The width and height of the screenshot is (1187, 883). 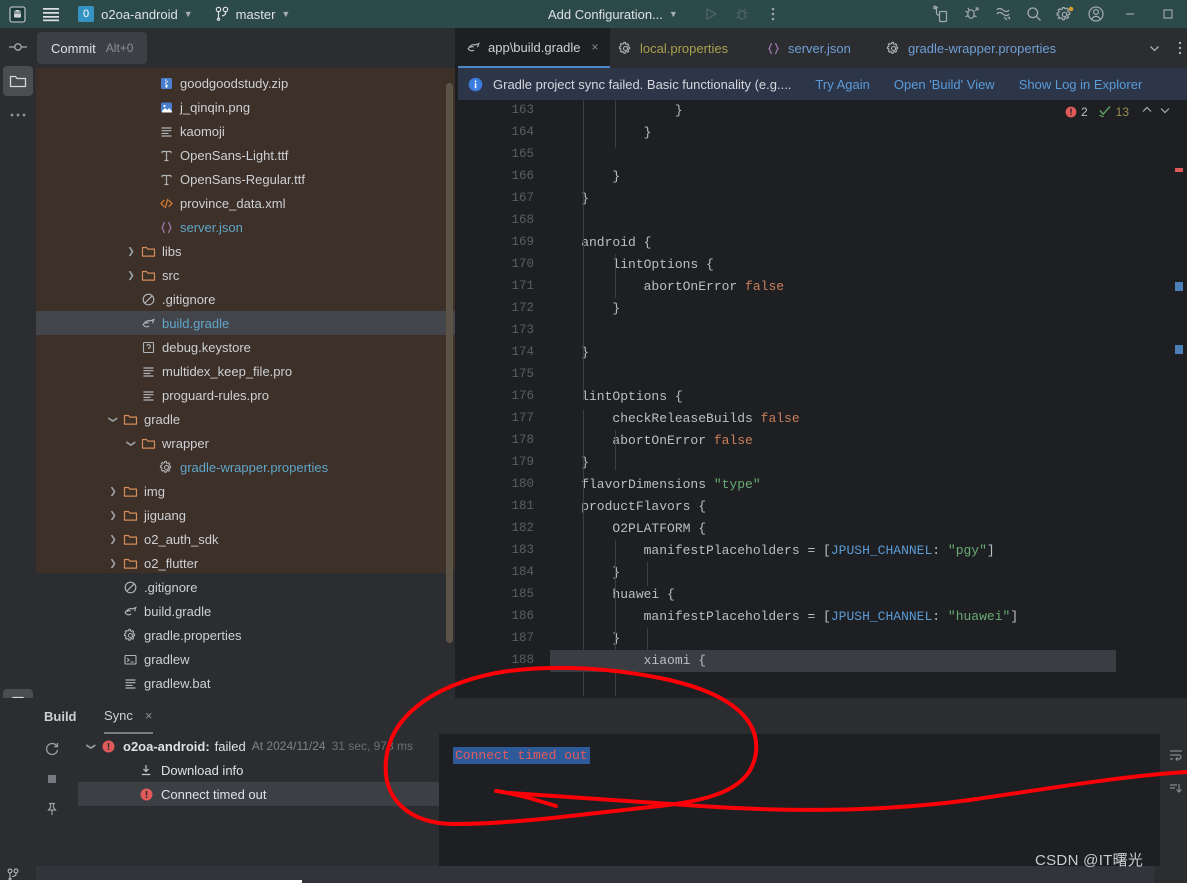 I want to click on settings-gear-icon, so click(x=1064, y=14).